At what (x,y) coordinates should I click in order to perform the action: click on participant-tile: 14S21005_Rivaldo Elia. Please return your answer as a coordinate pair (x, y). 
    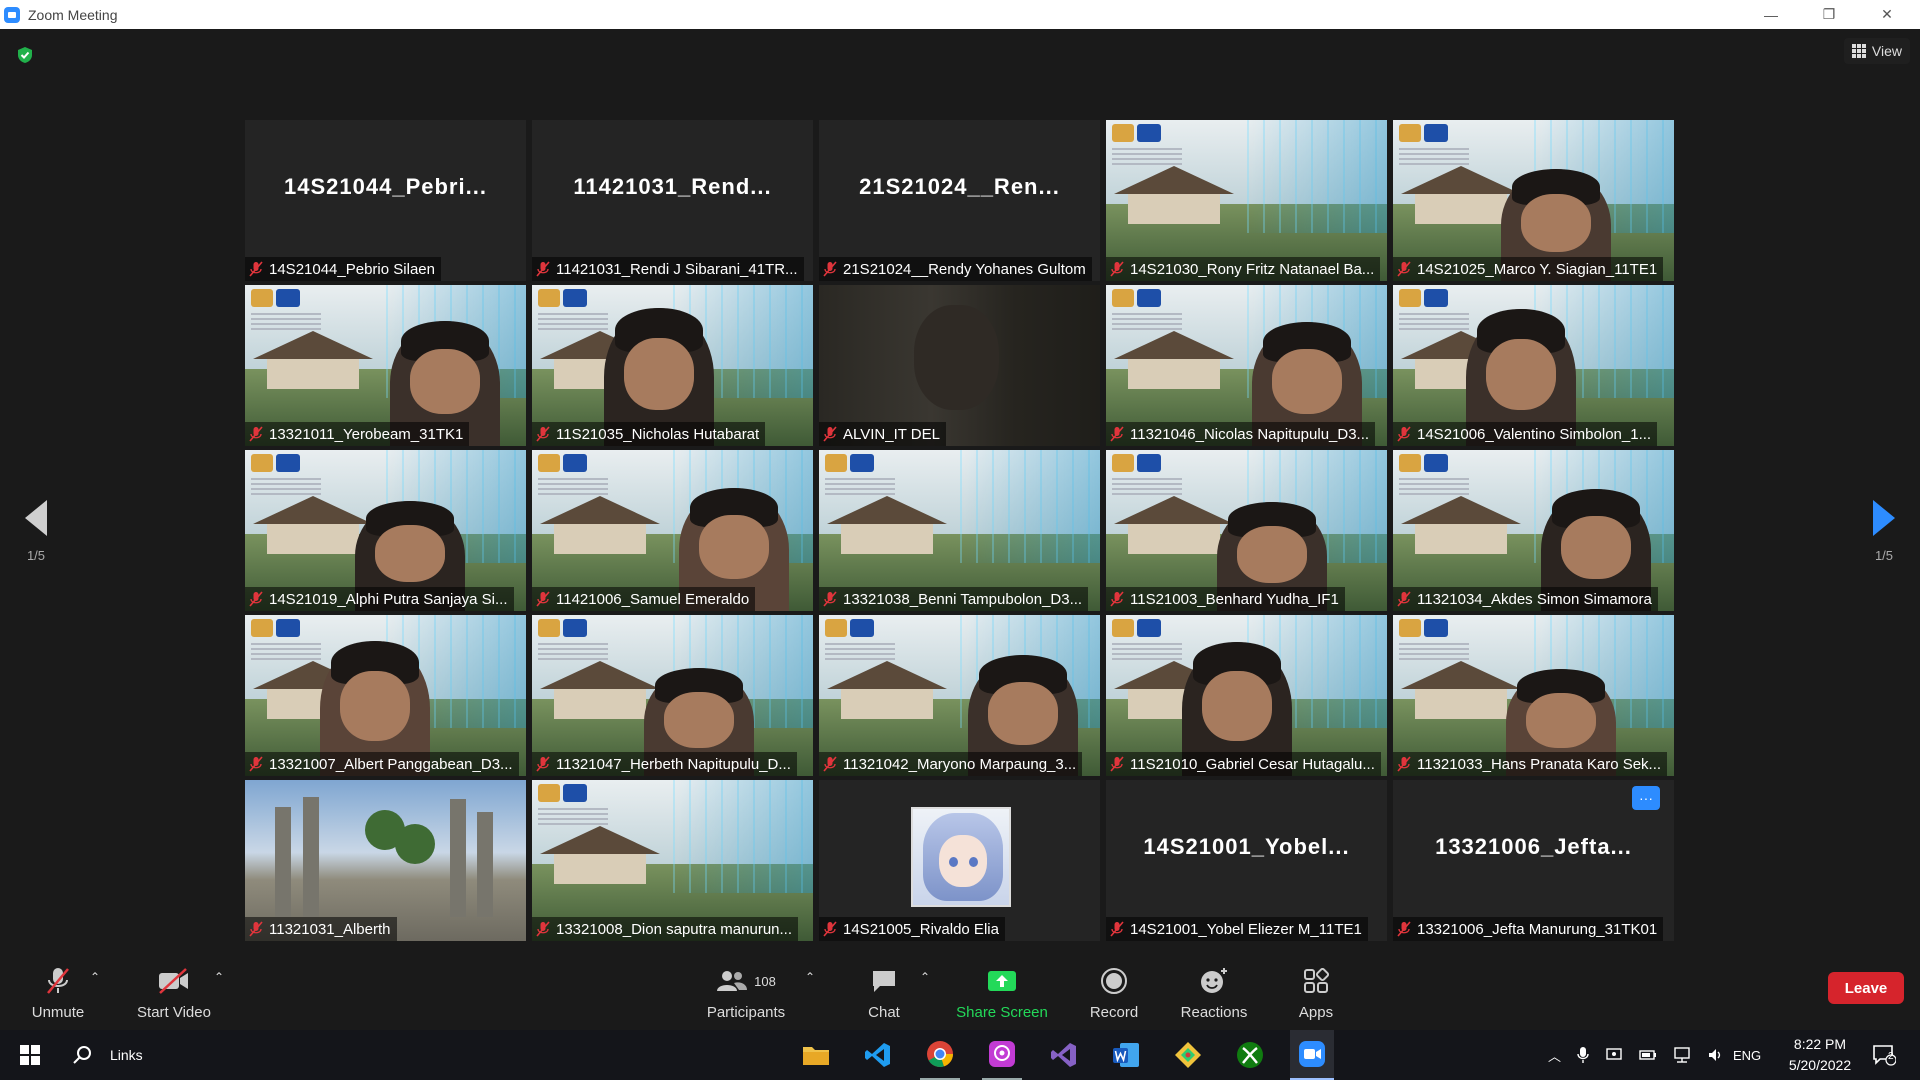
    Looking at the image, I should click on (959, 860).